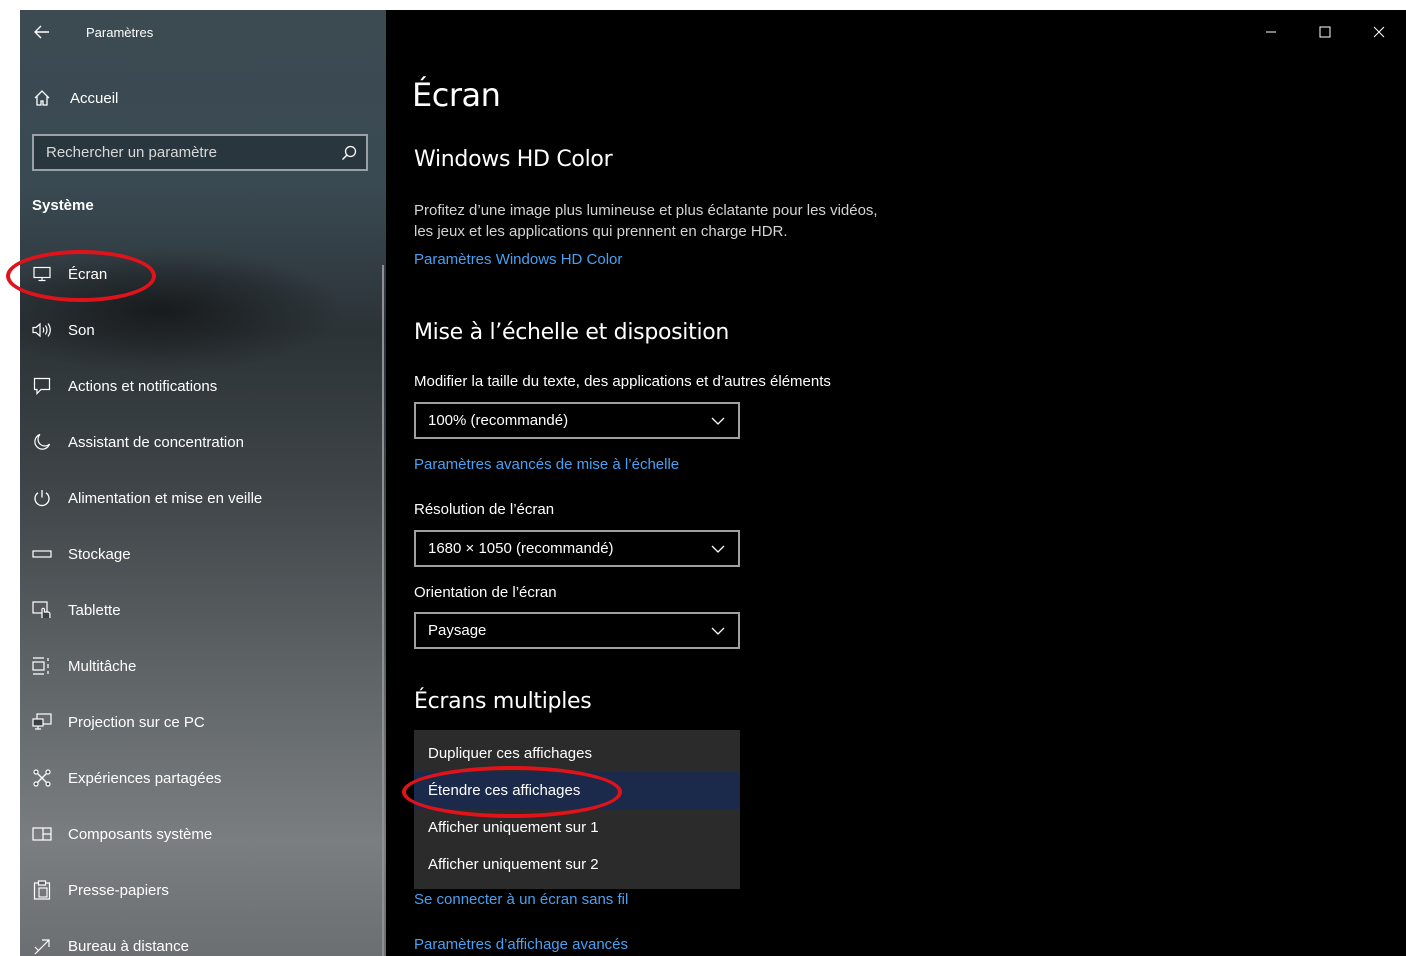 This screenshot has height=956, width=1406. Describe the element at coordinates (349, 153) in the screenshot. I see `search-icon` at that location.